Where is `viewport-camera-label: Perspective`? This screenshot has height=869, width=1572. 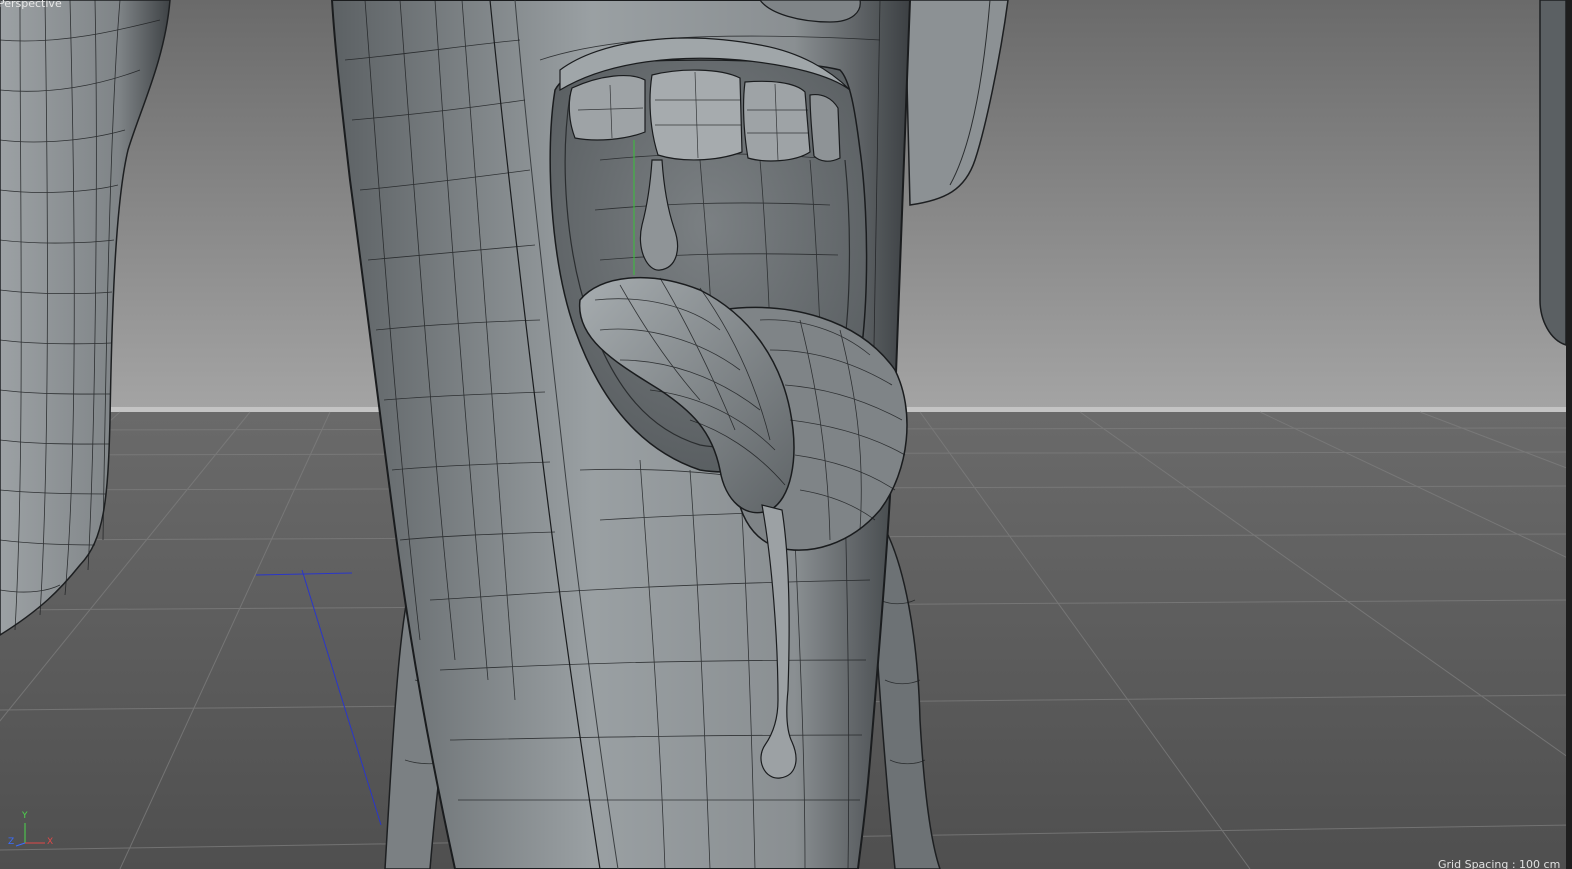
viewport-camera-label: Perspective is located at coordinates (31, 5).